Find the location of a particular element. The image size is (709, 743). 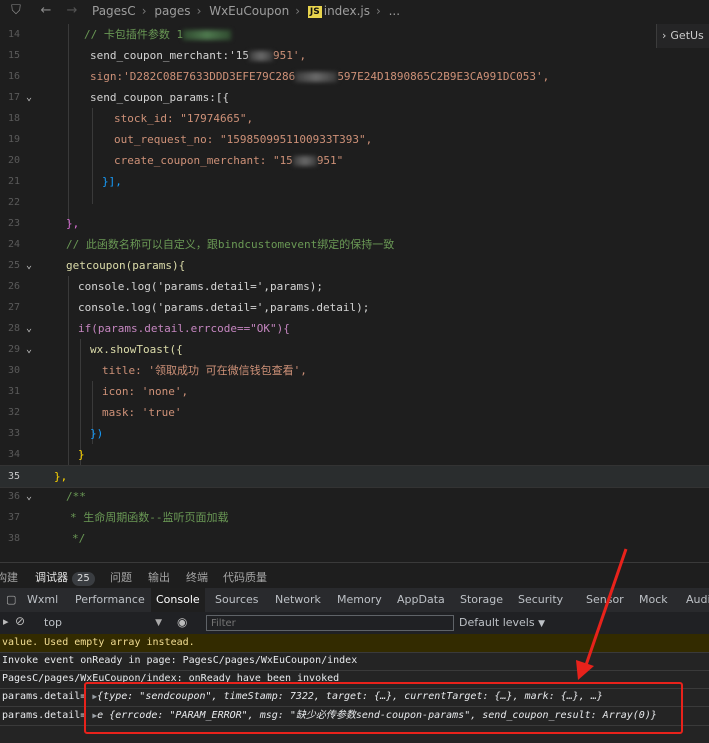

tab-performance: Performance is located at coordinates (110, 600).